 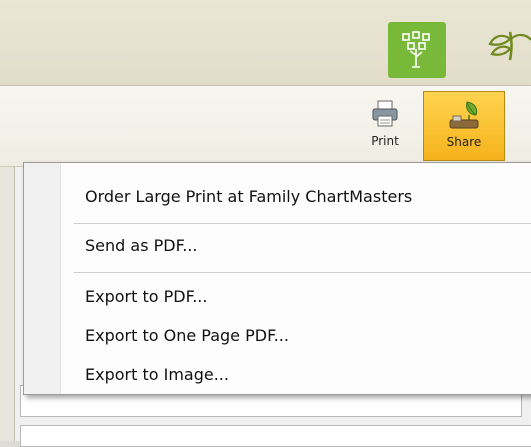 I want to click on left-panel, so click(x=7, y=304).